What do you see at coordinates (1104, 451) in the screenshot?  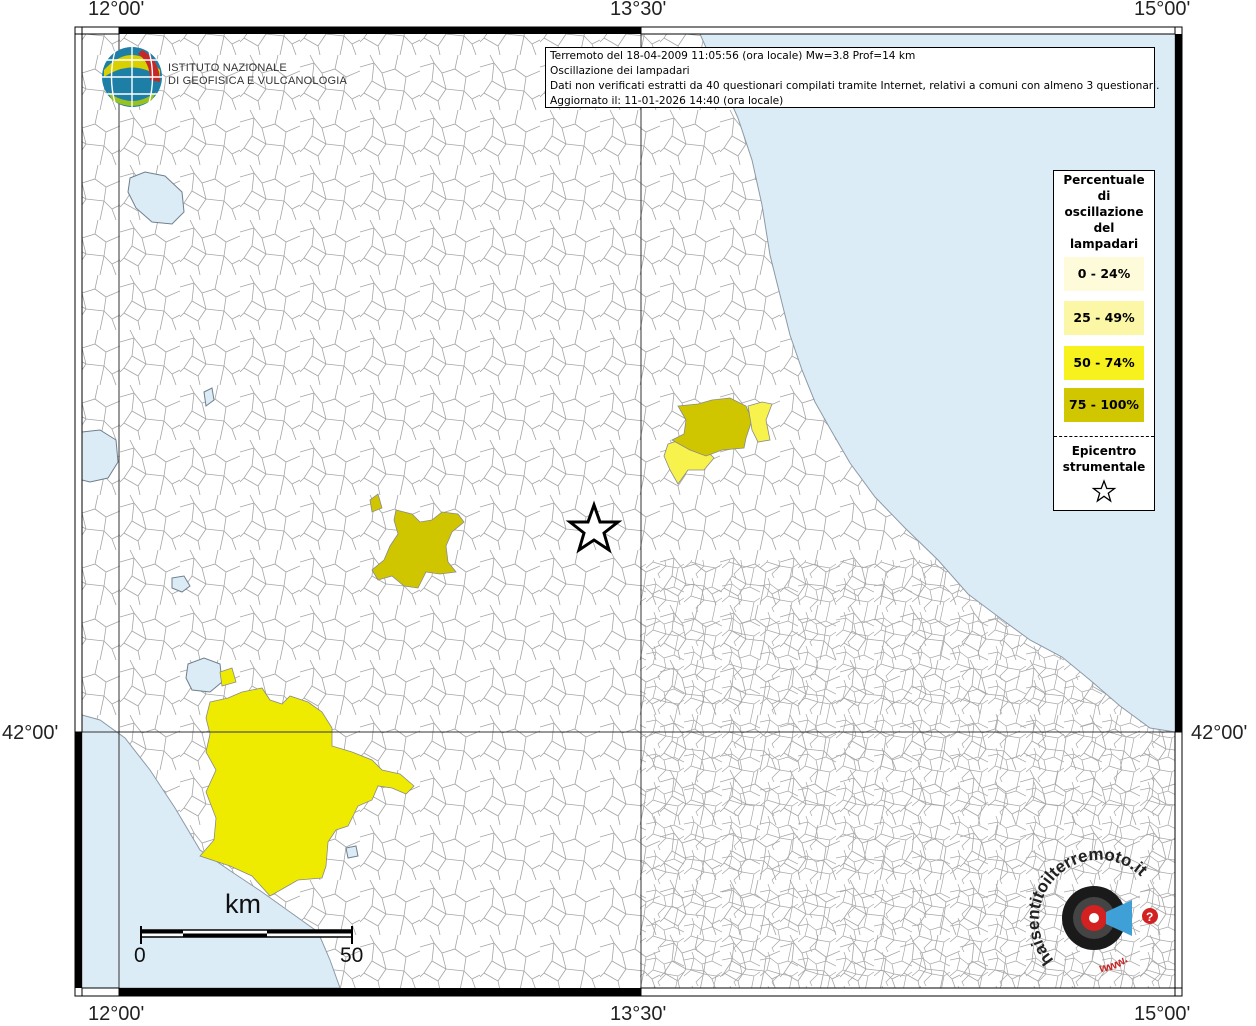 I see `legend-epicenter-line: Epicentro` at bounding box center [1104, 451].